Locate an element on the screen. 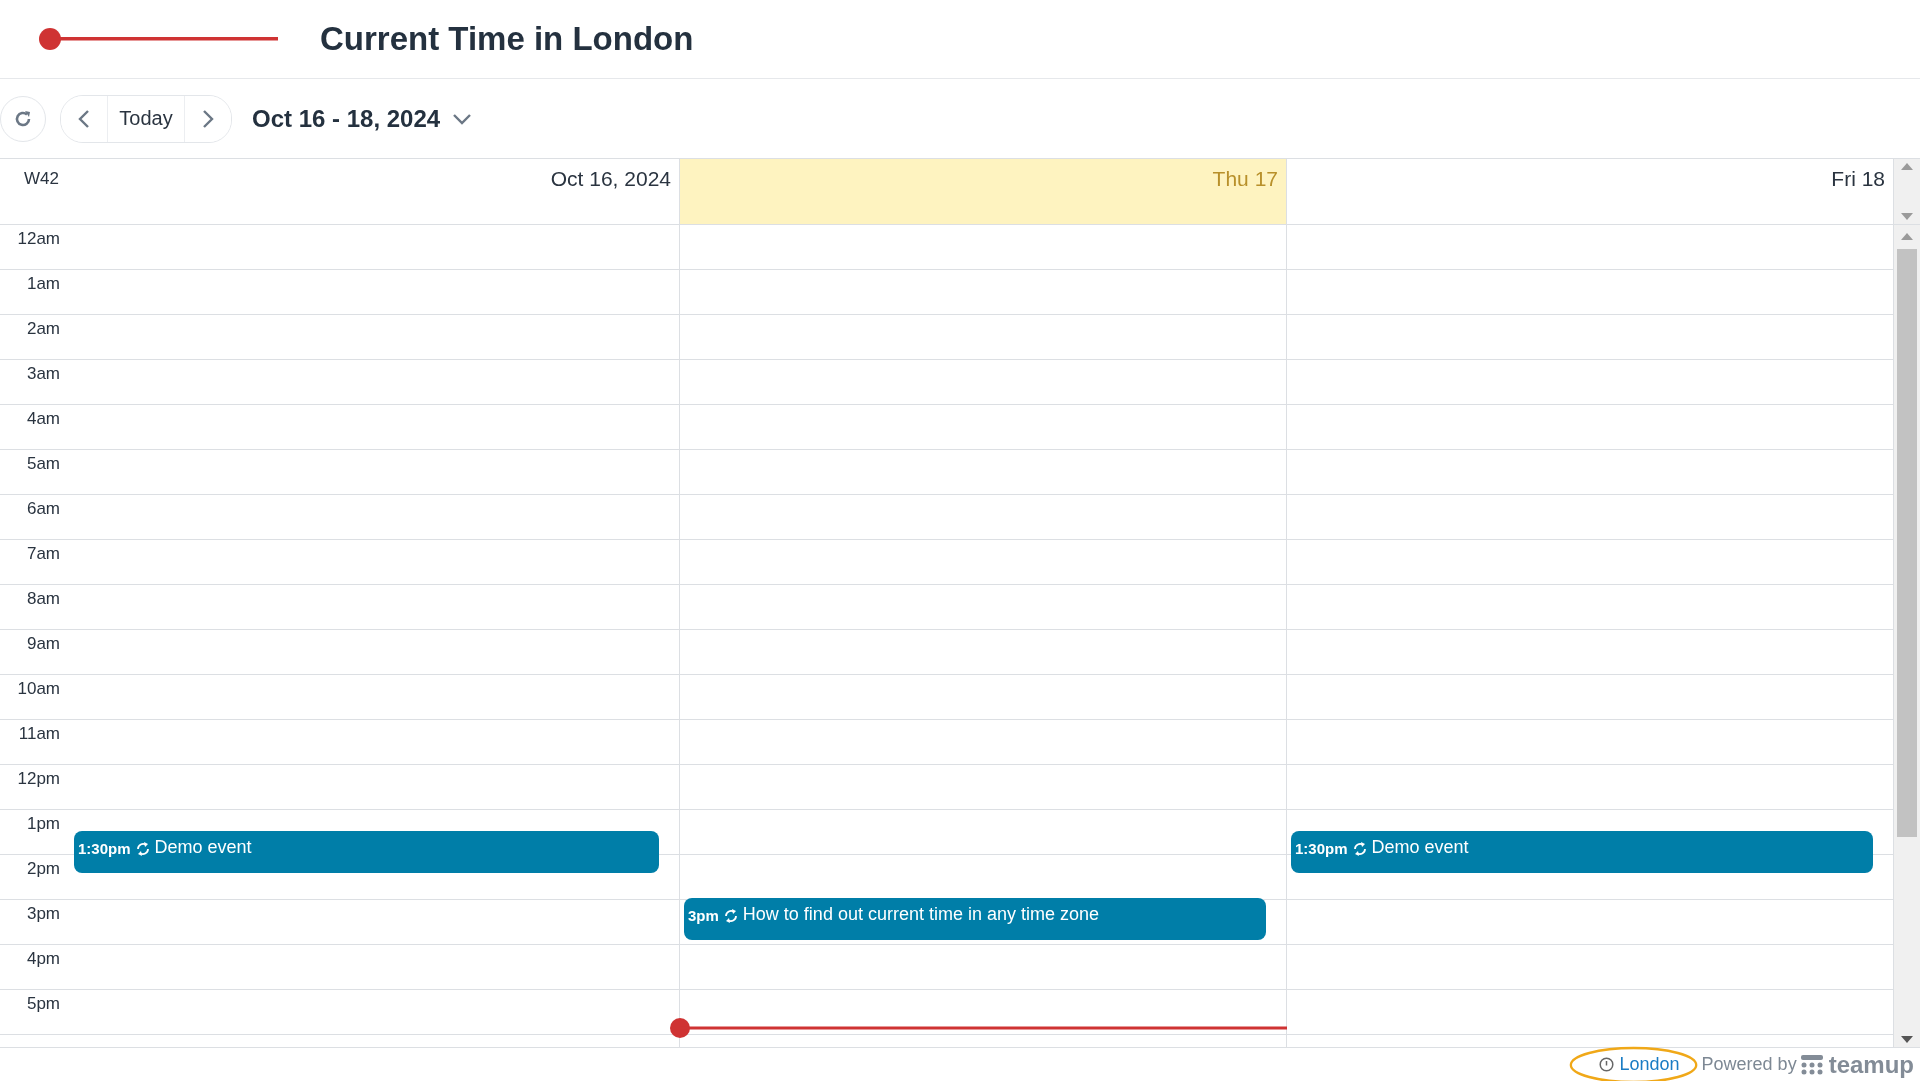 Image resolution: width=1920 pixels, height=1081 pixels. hour-label: 4pm is located at coordinates (43, 958).